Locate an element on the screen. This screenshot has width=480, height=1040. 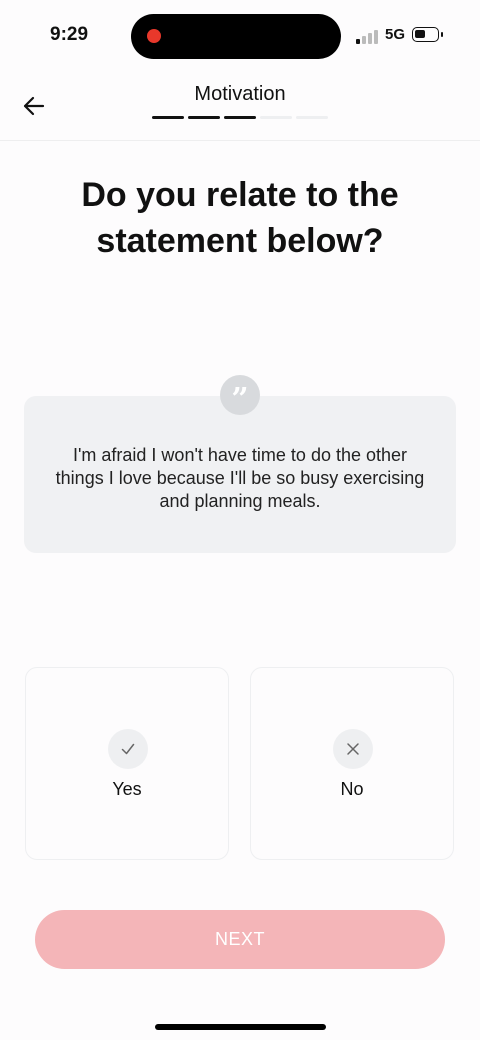
status-bar: 9:29 5G is located at coordinates (240, 36).